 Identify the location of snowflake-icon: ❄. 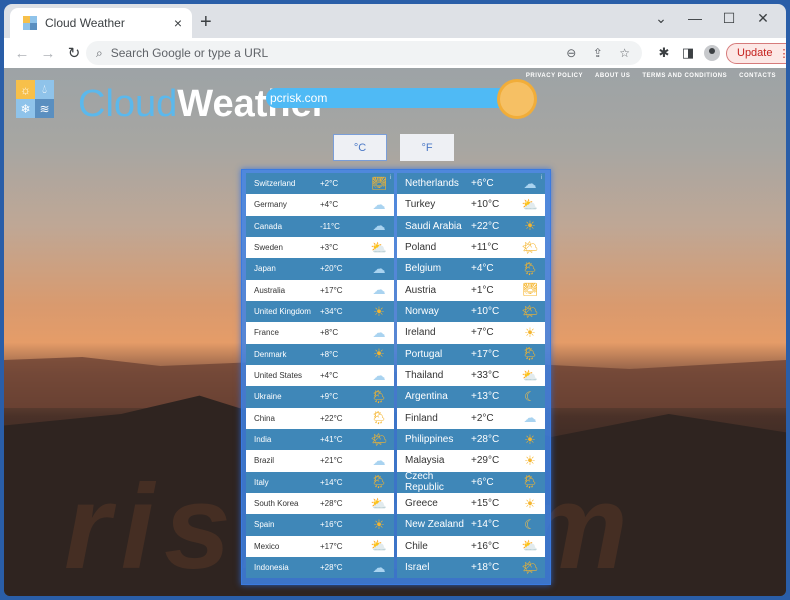
(25, 108).